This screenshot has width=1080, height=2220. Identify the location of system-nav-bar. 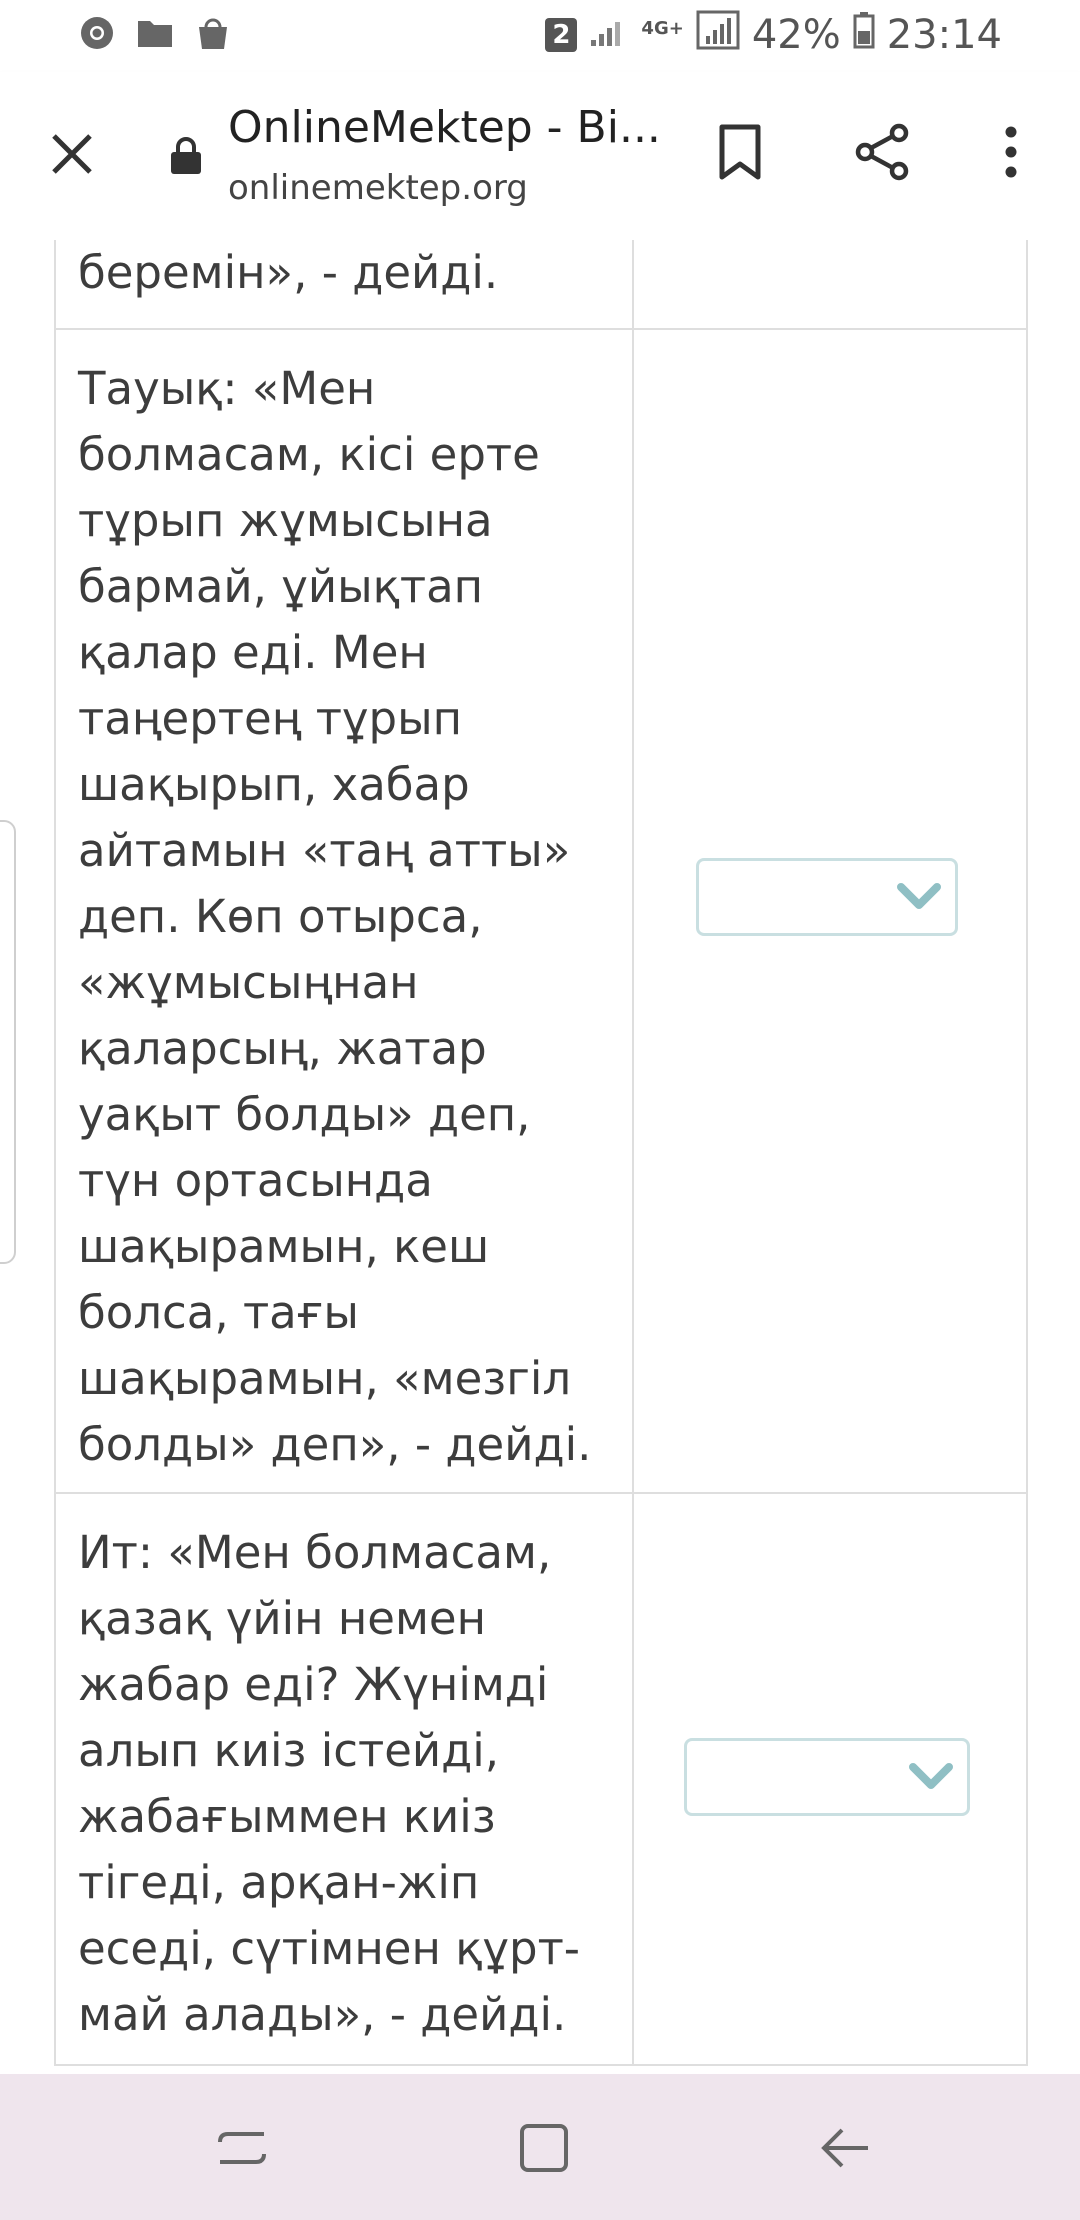
(540, 2147).